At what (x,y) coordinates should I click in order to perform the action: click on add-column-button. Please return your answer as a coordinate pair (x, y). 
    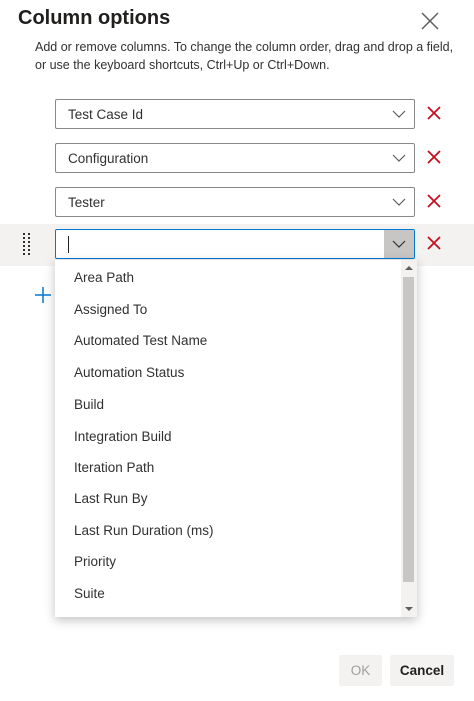
    Looking at the image, I should click on (43, 295).